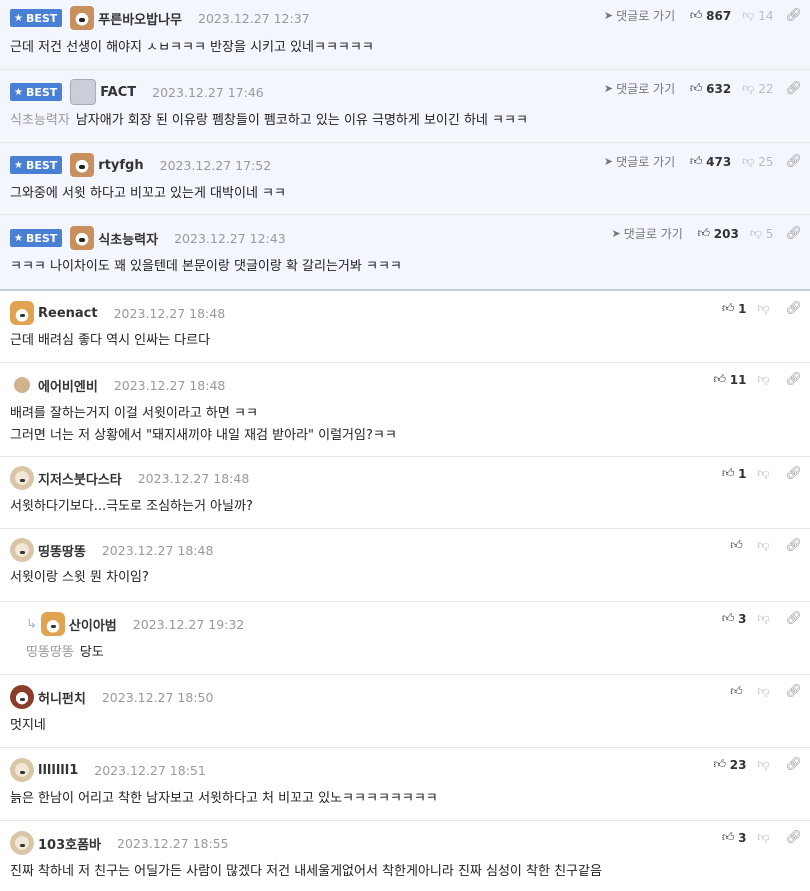  What do you see at coordinates (710, 88) in the screenshot?
I see `upvote-button: 👍︎ 632` at bounding box center [710, 88].